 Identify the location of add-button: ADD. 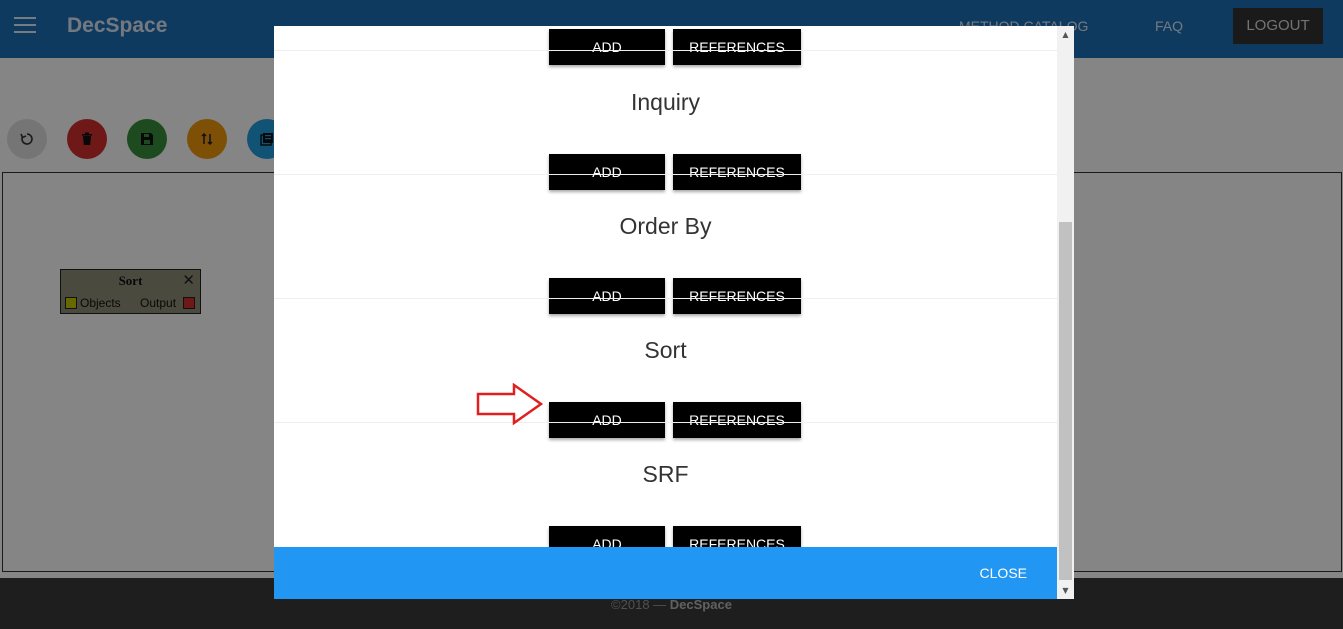
(607, 536).